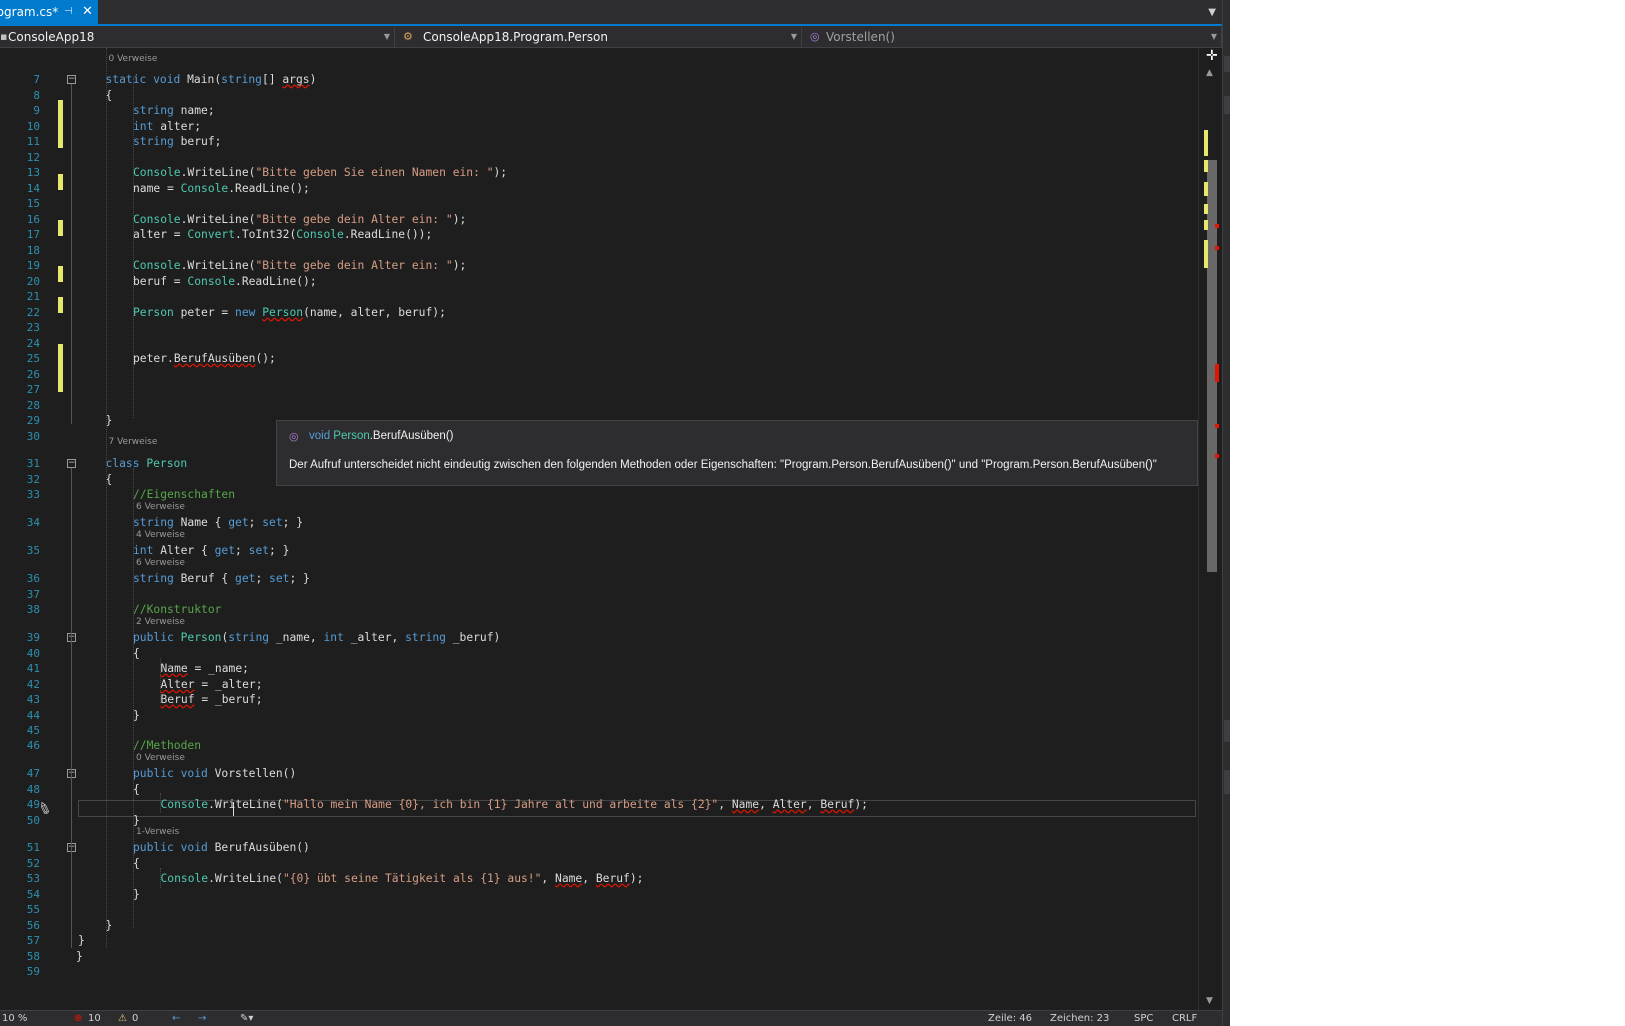  What do you see at coordinates (599, 926) in the screenshot?
I see `code-line-56: 56}` at bounding box center [599, 926].